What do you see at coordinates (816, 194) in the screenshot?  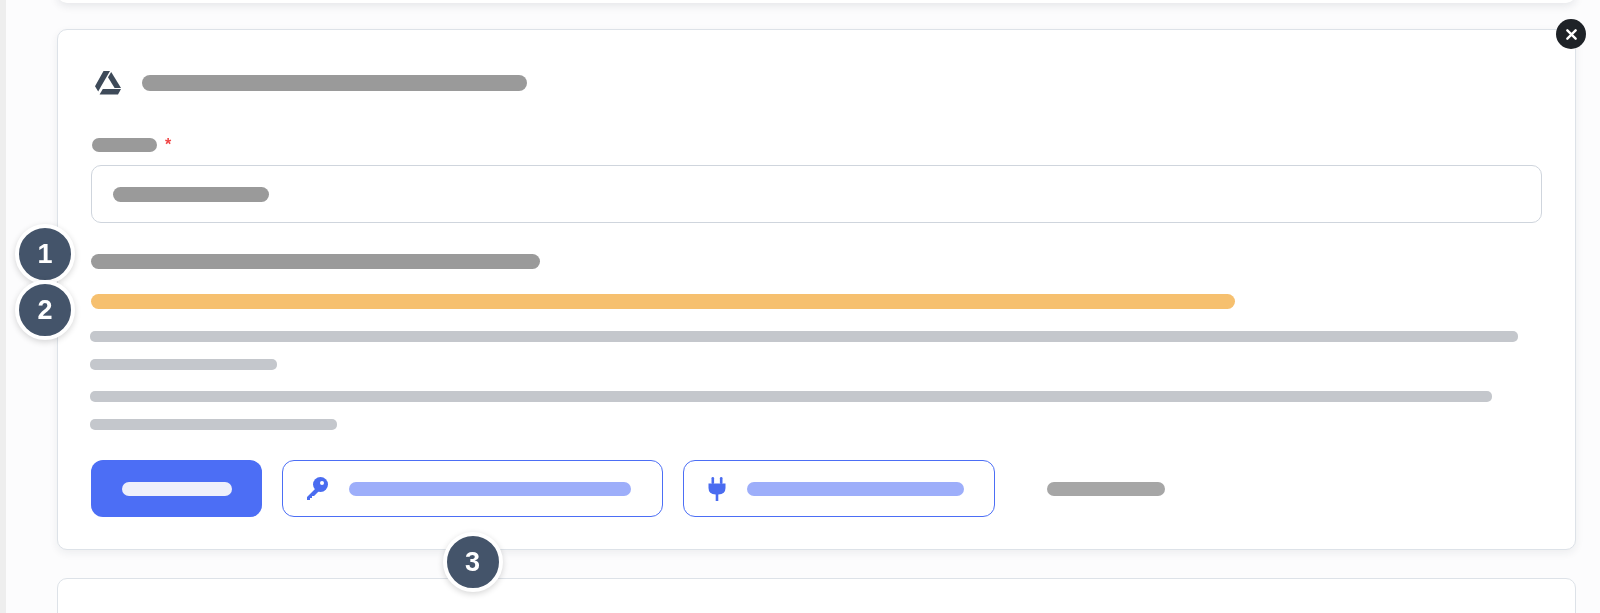 I see `input-field` at bounding box center [816, 194].